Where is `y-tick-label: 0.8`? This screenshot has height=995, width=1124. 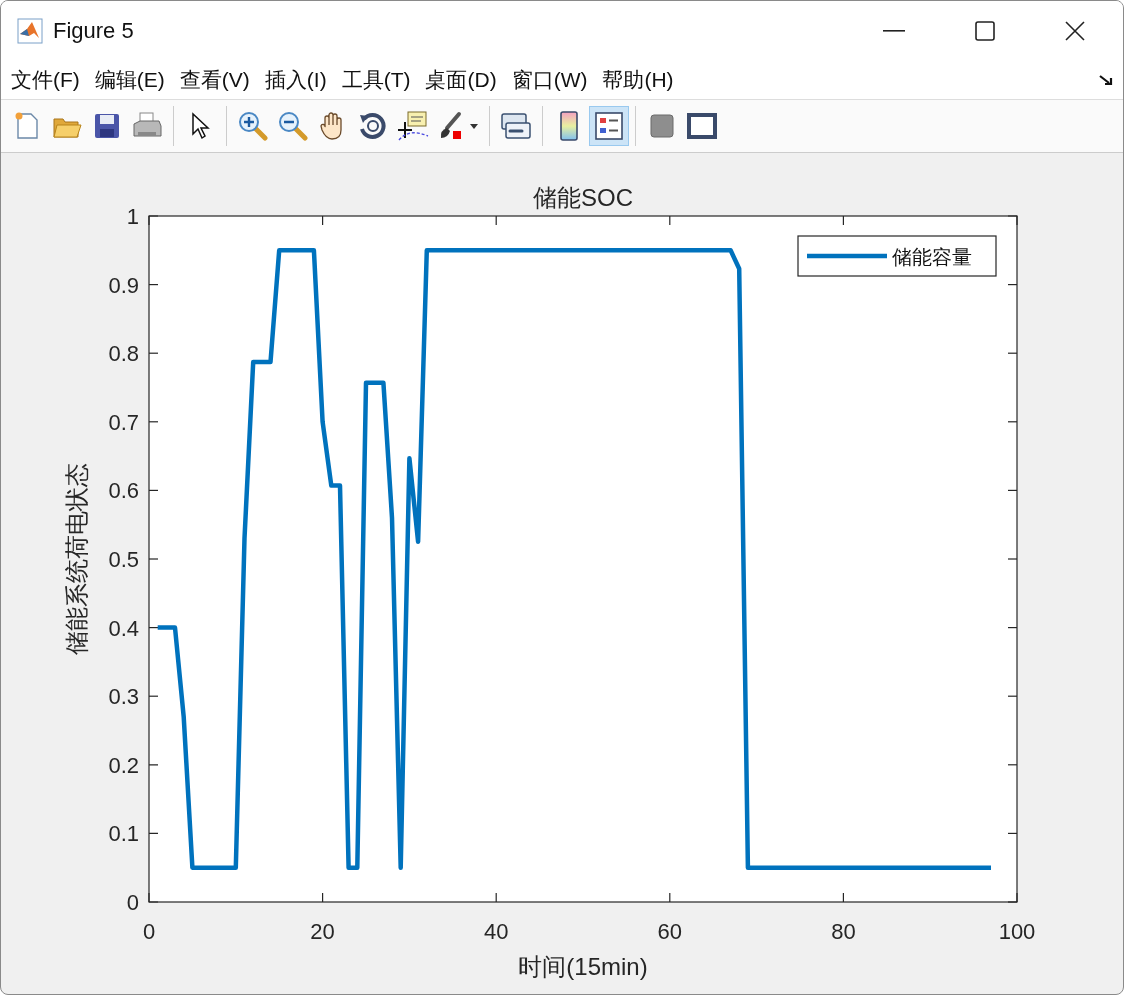 y-tick-label: 0.8 is located at coordinates (123, 354).